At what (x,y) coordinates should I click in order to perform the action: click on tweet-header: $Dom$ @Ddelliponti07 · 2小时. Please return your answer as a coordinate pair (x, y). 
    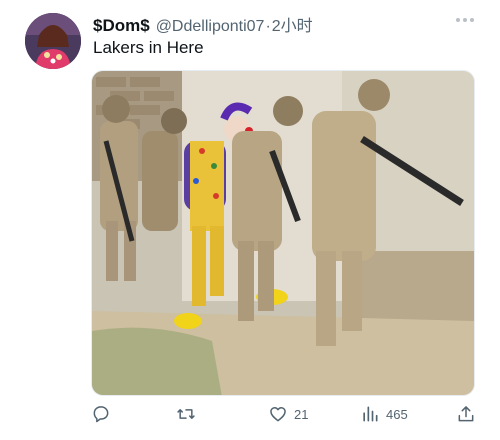
    Looking at the image, I should click on (286, 24).